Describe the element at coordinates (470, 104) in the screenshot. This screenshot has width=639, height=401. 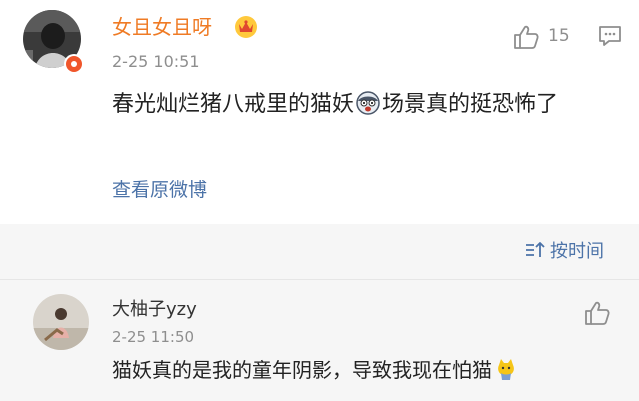
I see `comment-text-part2: 场景真的挺恐怖了` at that location.